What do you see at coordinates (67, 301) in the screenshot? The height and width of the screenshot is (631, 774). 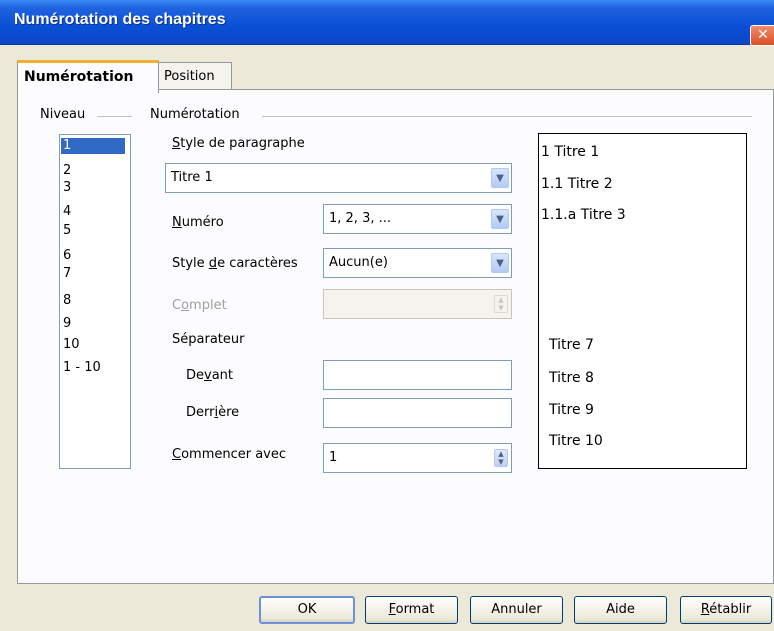 I see `list-item: 8` at bounding box center [67, 301].